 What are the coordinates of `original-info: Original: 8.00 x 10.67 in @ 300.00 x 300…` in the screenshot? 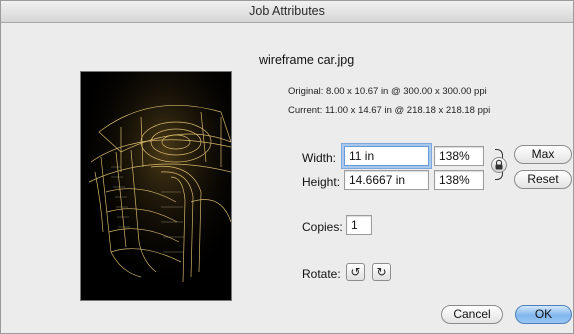 It's located at (387, 91).